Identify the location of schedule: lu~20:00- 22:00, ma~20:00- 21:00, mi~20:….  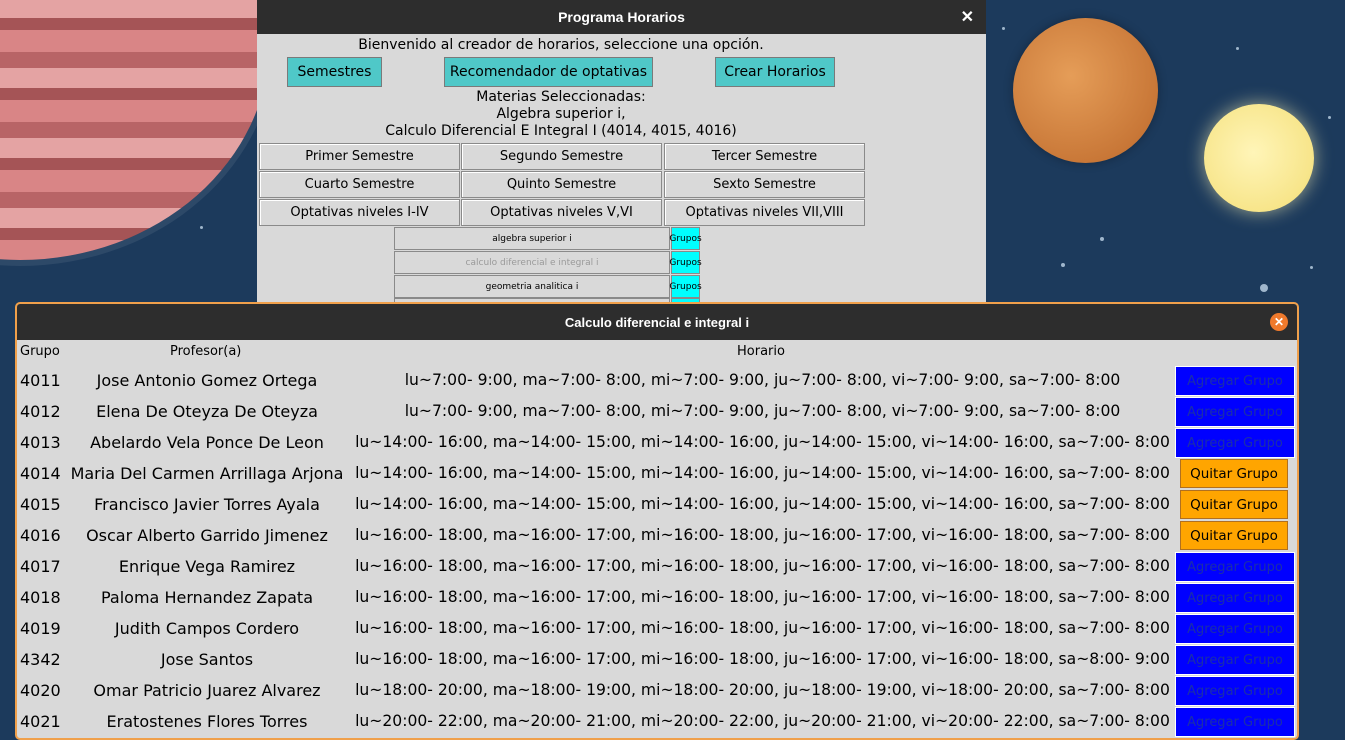
(762, 721).